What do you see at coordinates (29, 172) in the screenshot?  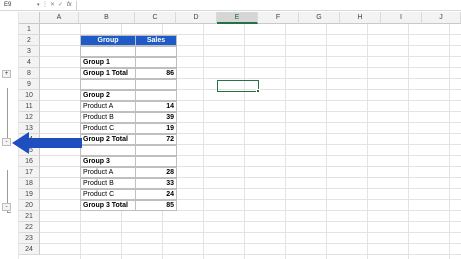 I see `row-header: 17` at bounding box center [29, 172].